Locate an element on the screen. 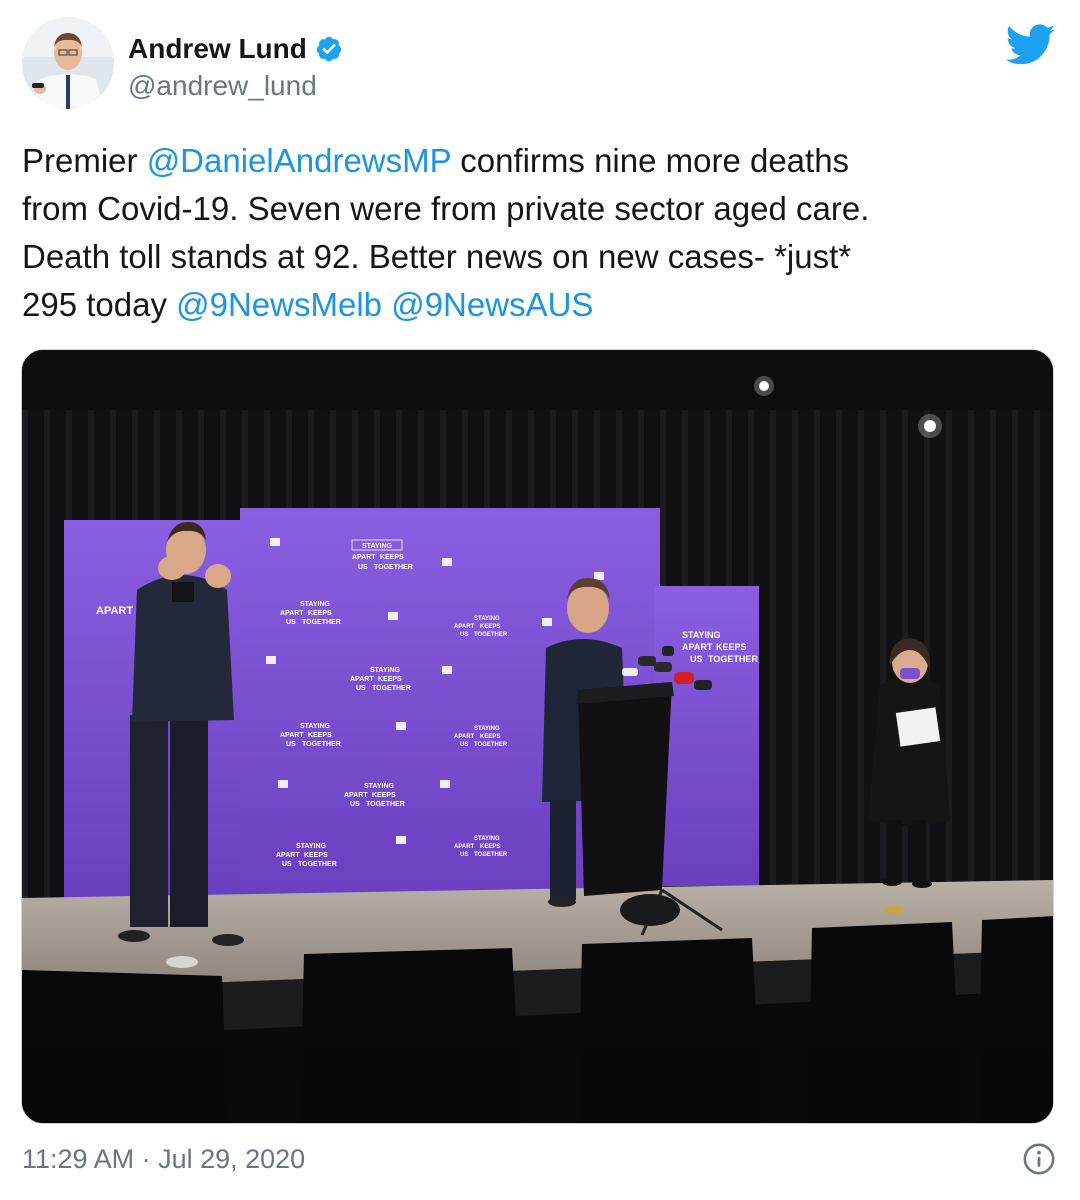 The height and width of the screenshot is (1200, 1080). twitter-bird-icon is located at coordinates (1030, 45).